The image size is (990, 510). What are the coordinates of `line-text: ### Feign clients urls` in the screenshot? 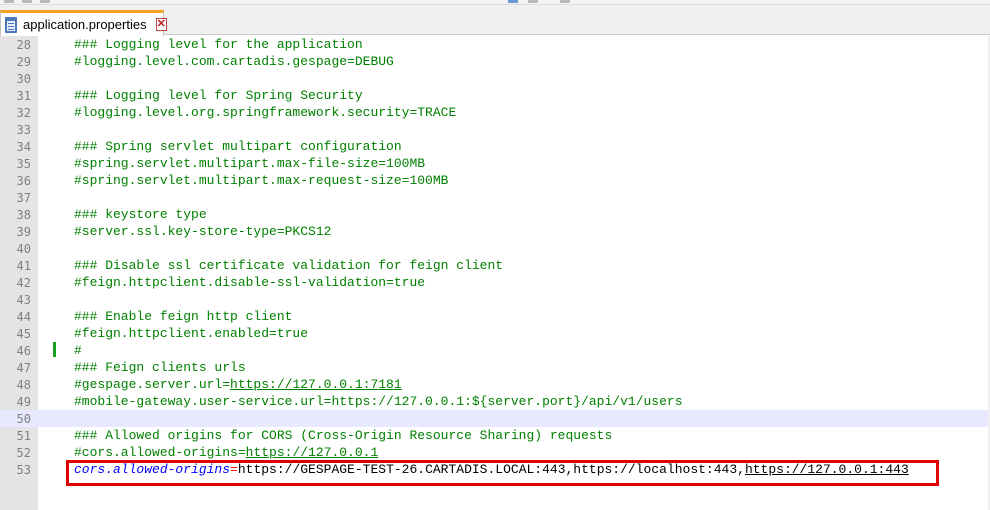 It's located at (160, 367).